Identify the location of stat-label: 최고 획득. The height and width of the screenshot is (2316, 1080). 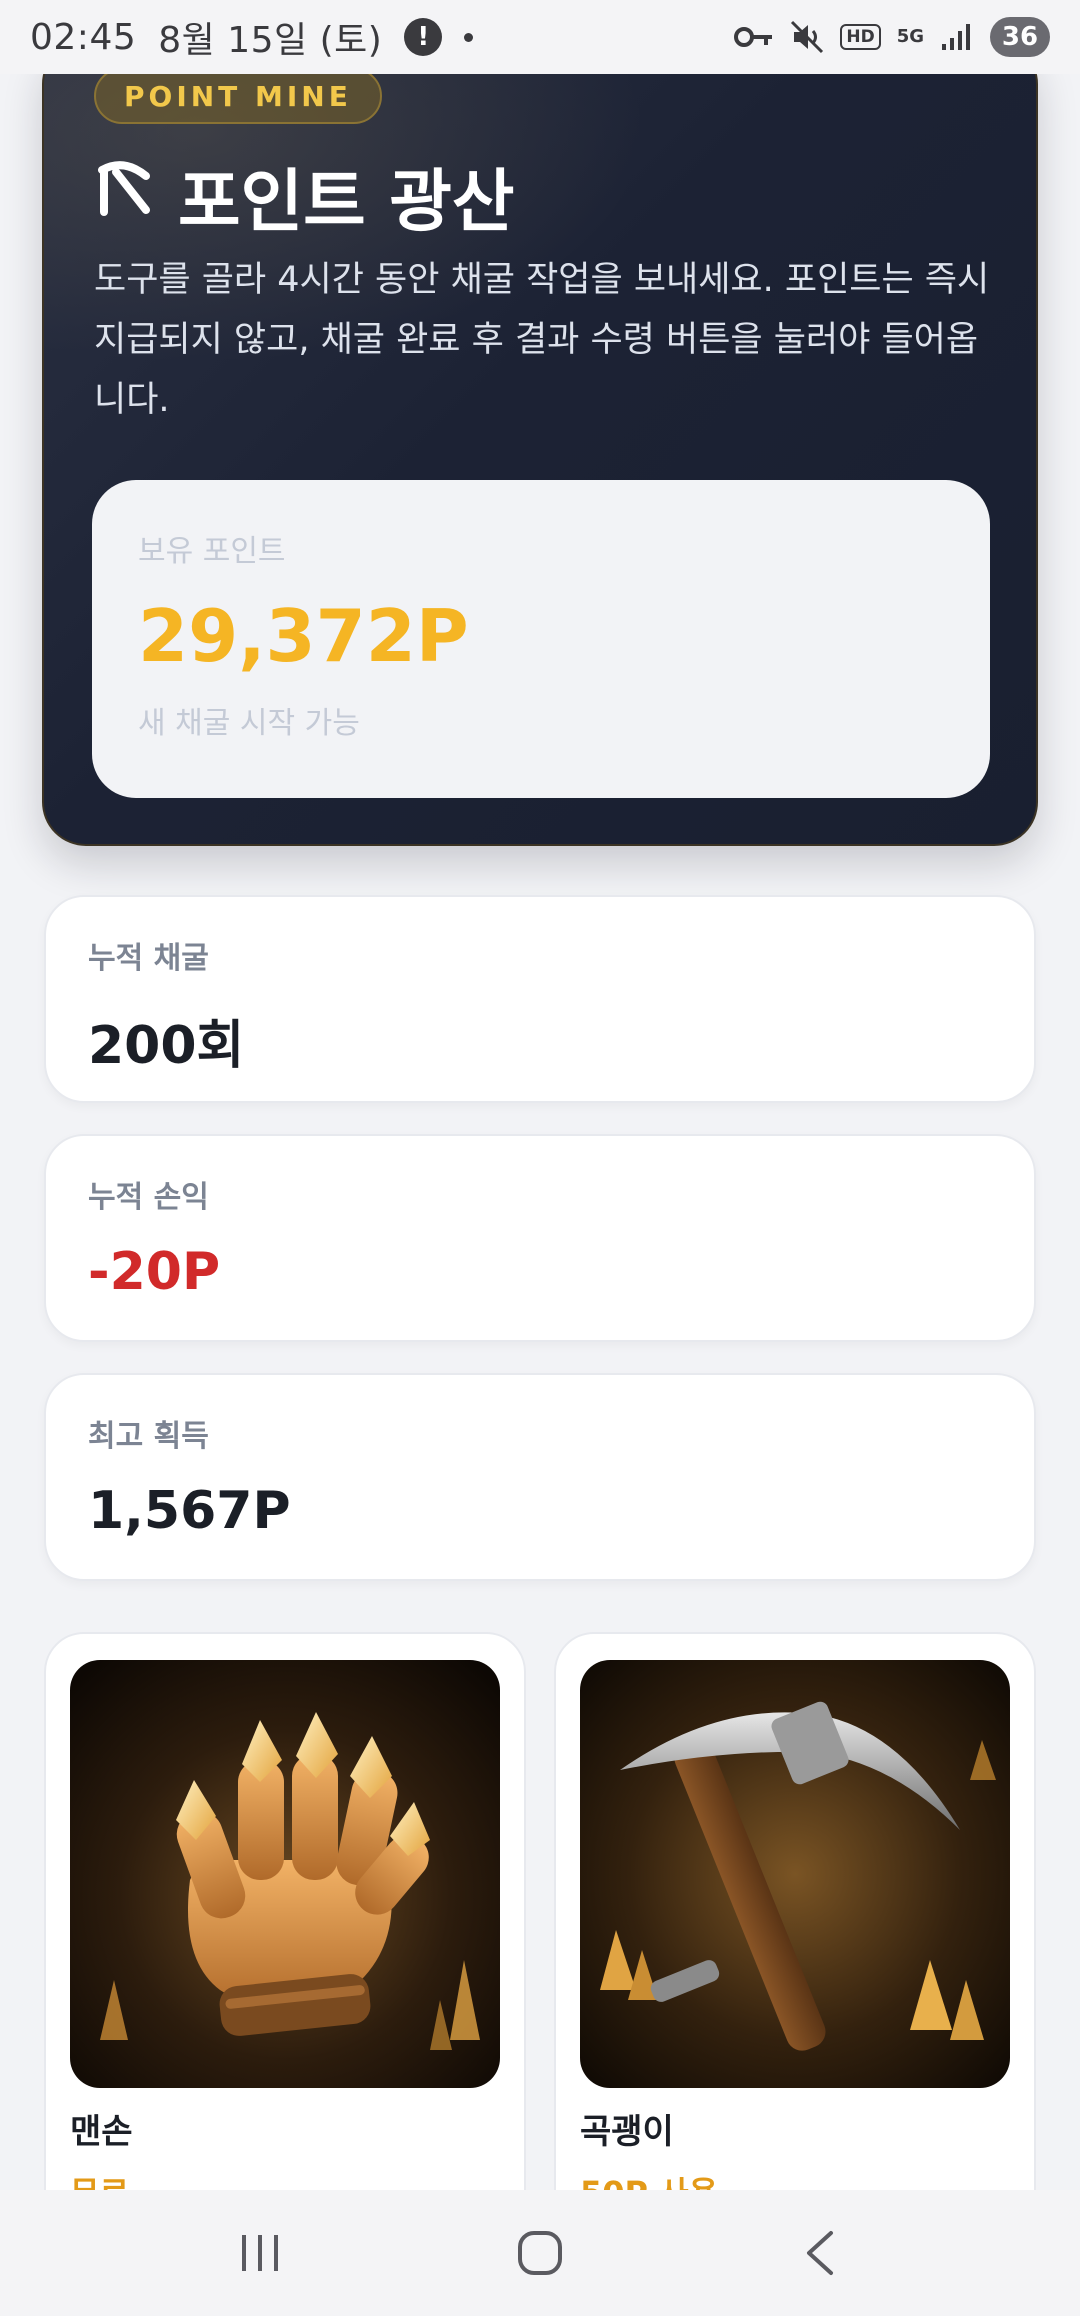
(148, 1436).